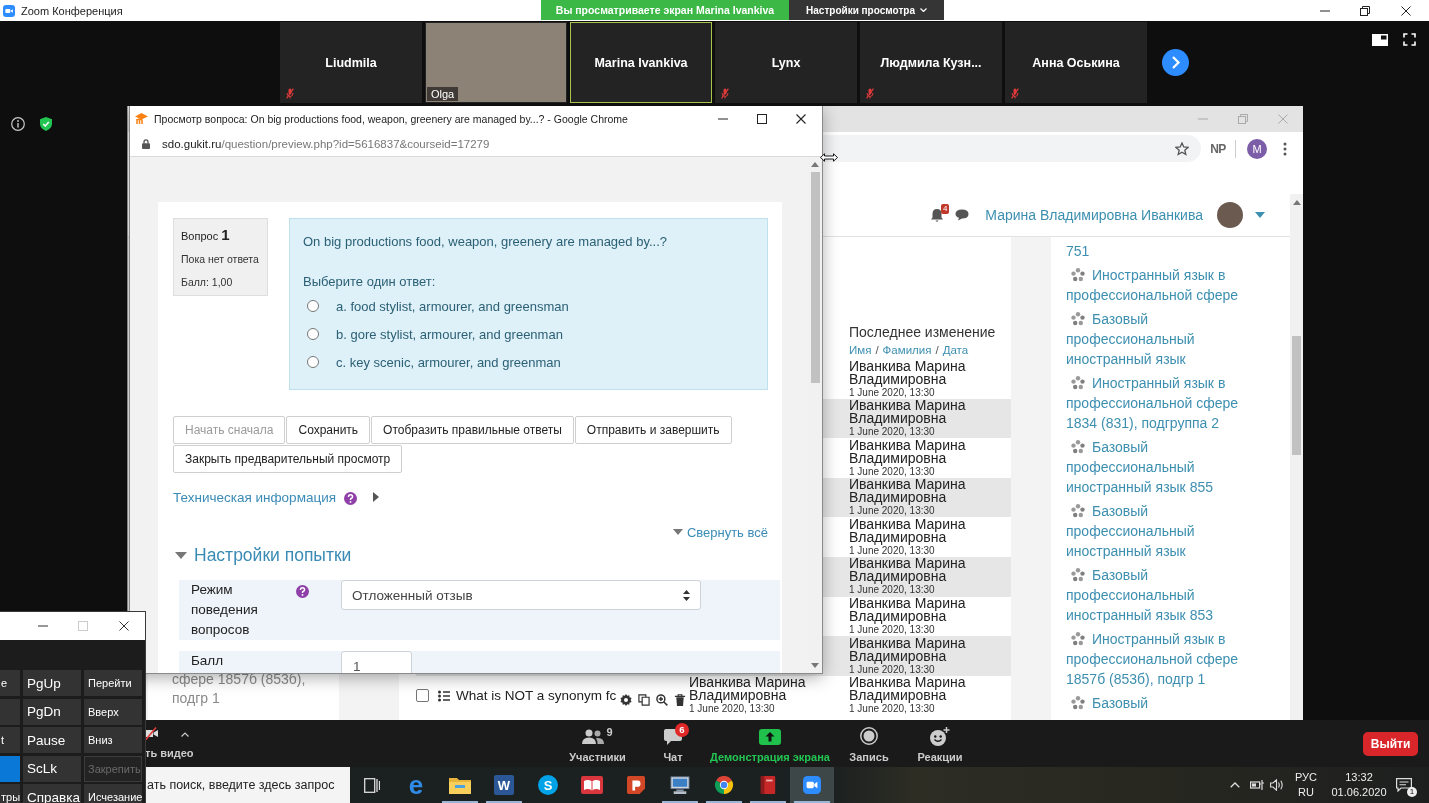  I want to click on extension-button: NP, so click(1218, 148).